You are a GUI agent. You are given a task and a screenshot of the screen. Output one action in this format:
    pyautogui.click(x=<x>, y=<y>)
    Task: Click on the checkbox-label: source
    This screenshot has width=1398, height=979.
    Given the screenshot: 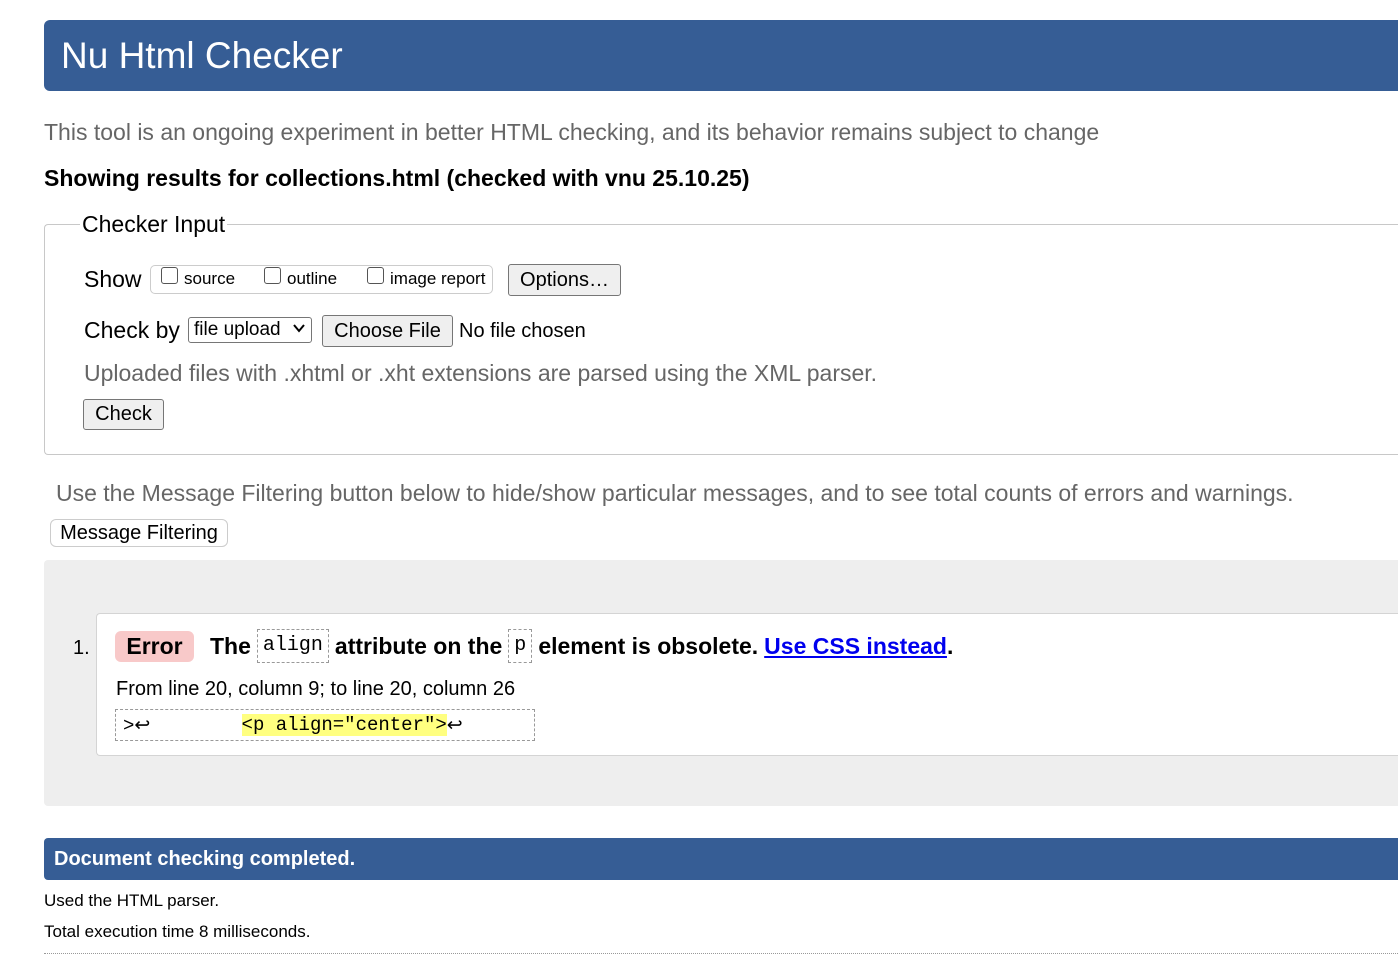 What is the action you would take?
    pyautogui.click(x=210, y=278)
    